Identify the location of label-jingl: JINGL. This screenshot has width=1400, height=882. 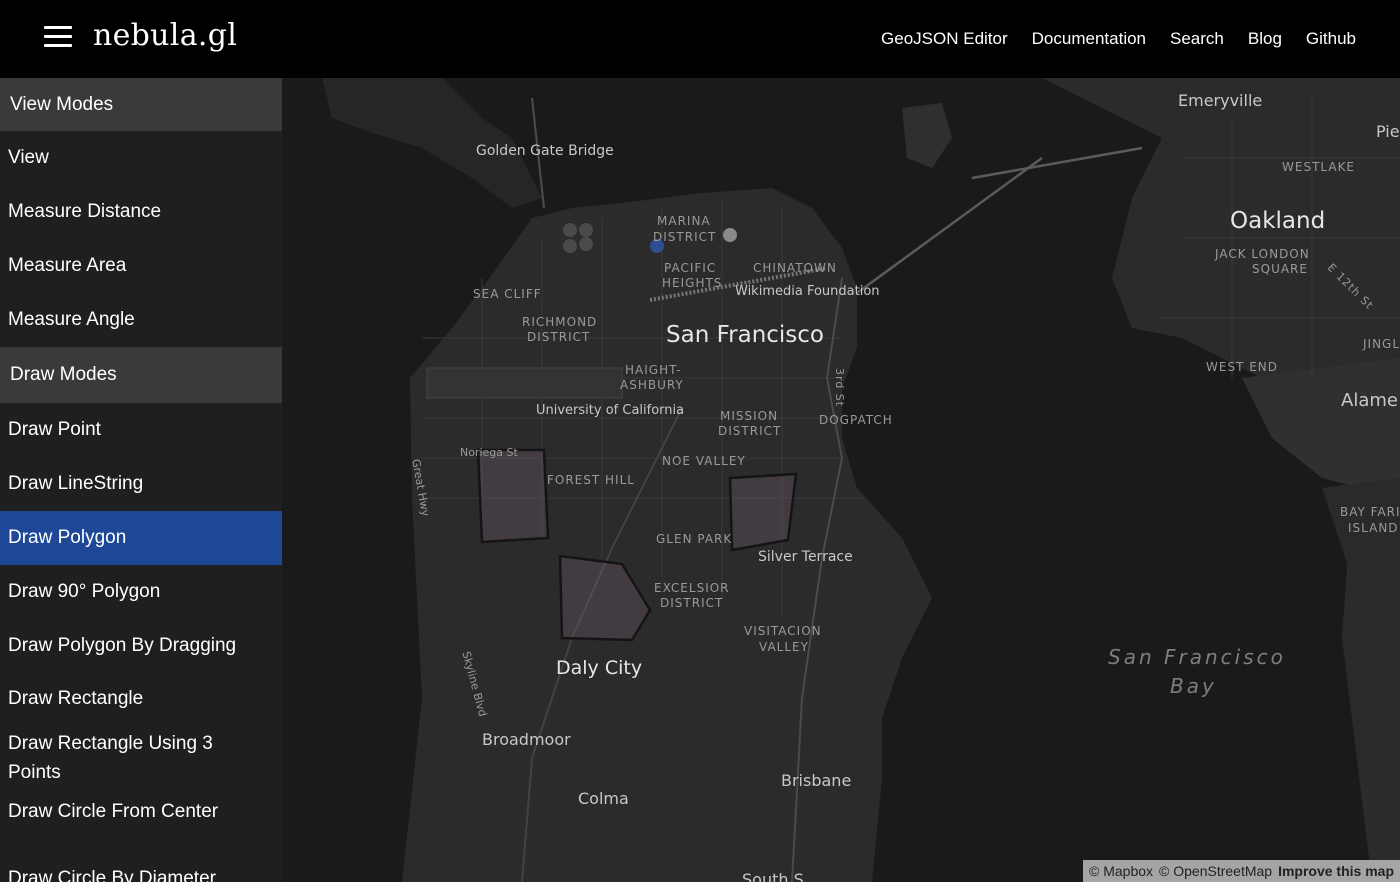
(1381, 344).